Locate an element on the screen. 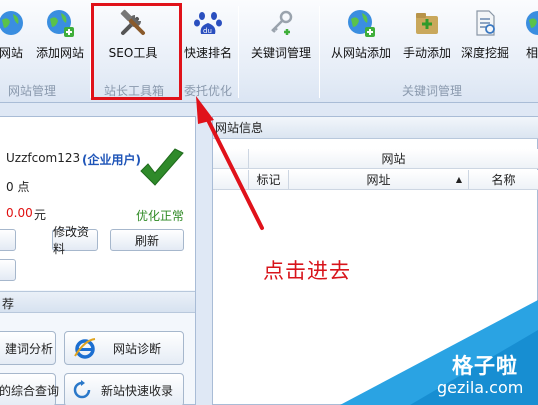 The image size is (538, 405). keyword-analysis-button: 建词分析 is located at coordinates (28, 348).